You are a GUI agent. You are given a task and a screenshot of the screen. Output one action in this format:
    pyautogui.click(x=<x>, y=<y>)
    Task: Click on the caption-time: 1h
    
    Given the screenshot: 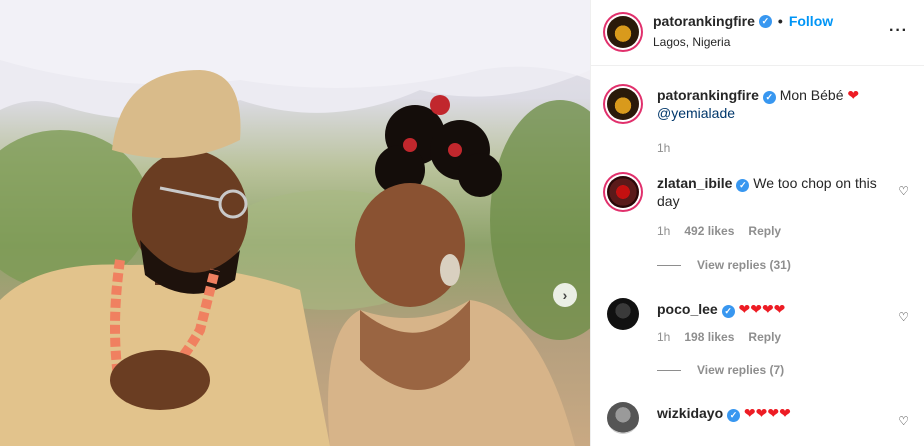 What is the action you would take?
    pyautogui.click(x=663, y=148)
    